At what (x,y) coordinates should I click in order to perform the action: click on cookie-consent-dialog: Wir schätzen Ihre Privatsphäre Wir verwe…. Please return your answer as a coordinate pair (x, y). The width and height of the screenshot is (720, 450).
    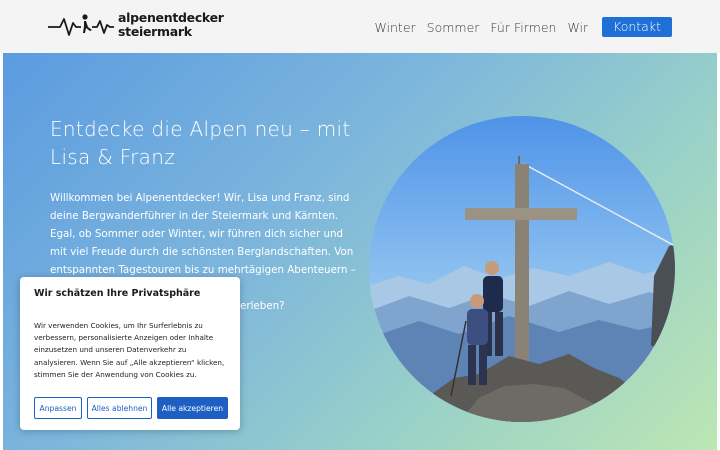
    Looking at the image, I should click on (130, 353).